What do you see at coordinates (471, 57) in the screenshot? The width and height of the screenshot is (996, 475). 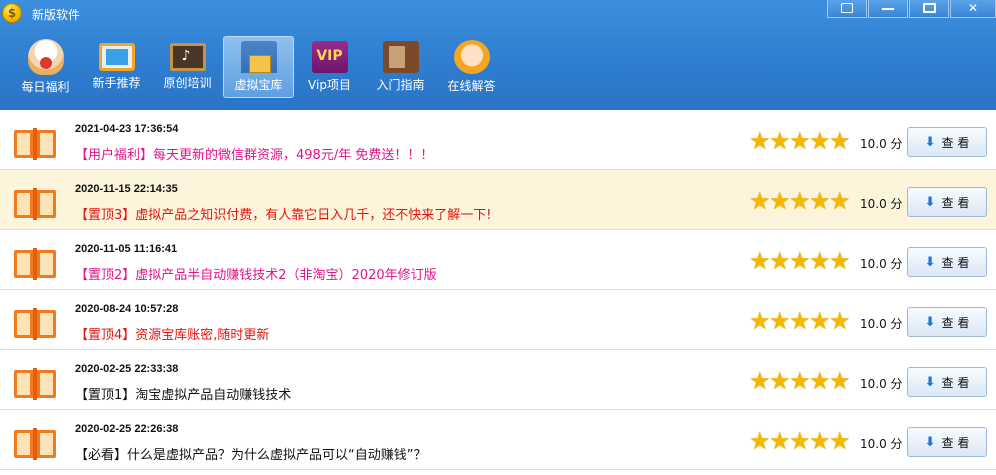 I see `support-agent-icon` at bounding box center [471, 57].